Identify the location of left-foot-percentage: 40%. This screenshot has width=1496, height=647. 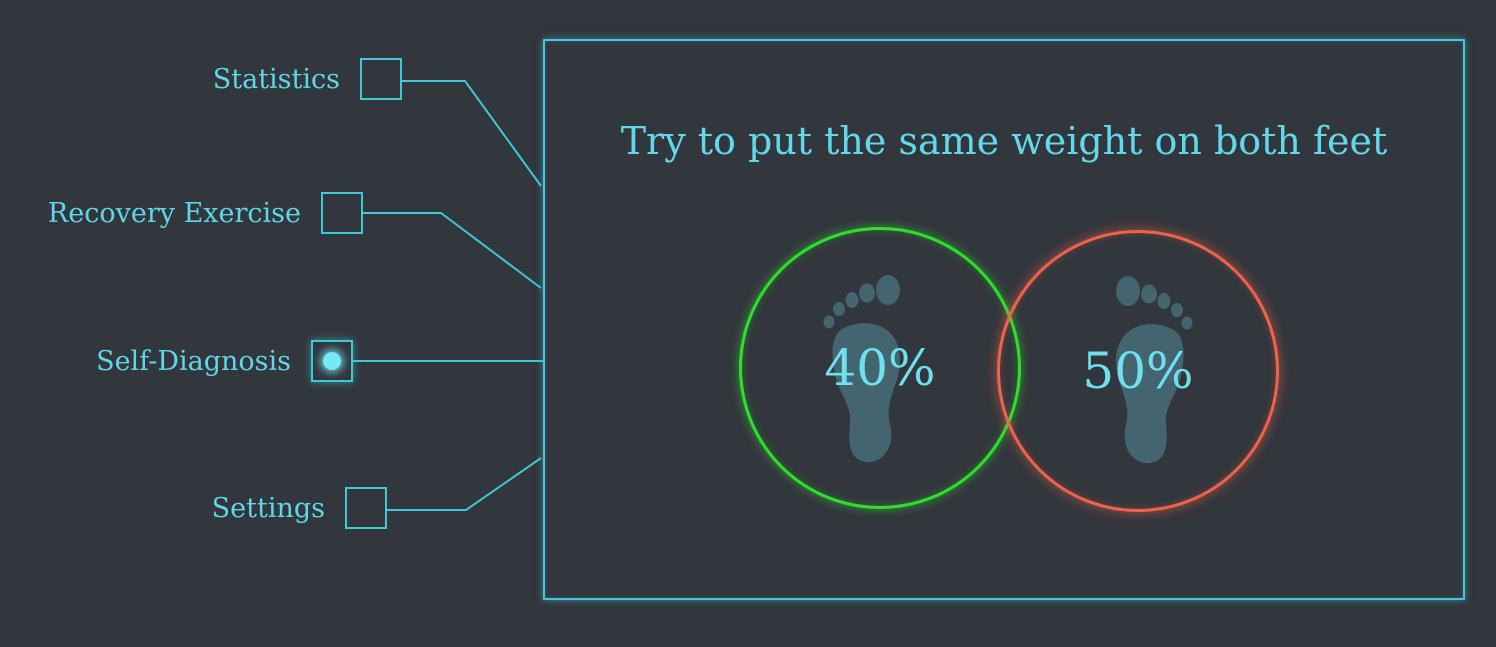
(880, 368).